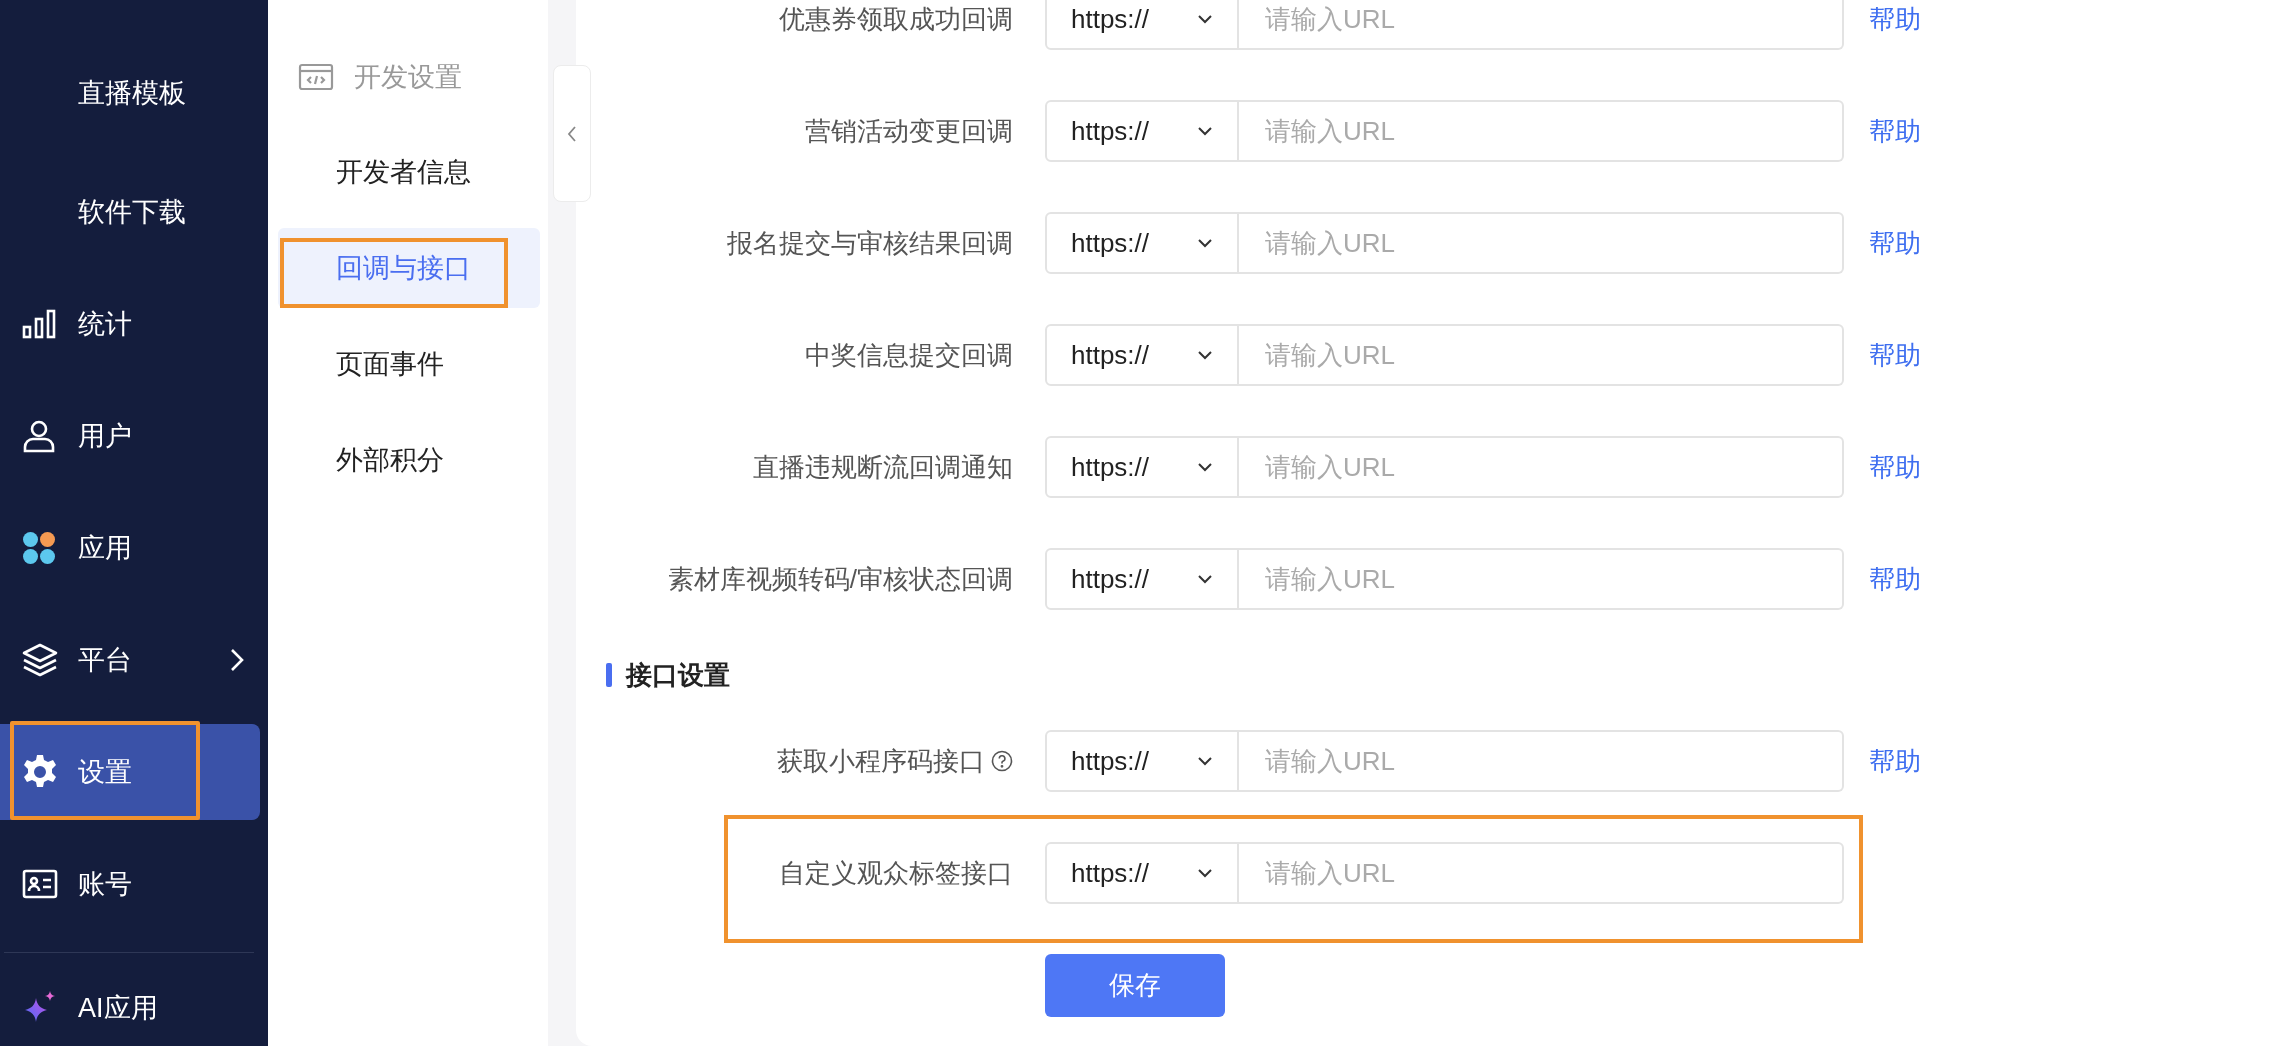 The image size is (2280, 1046). I want to click on chevron-right-icon, so click(237, 660).